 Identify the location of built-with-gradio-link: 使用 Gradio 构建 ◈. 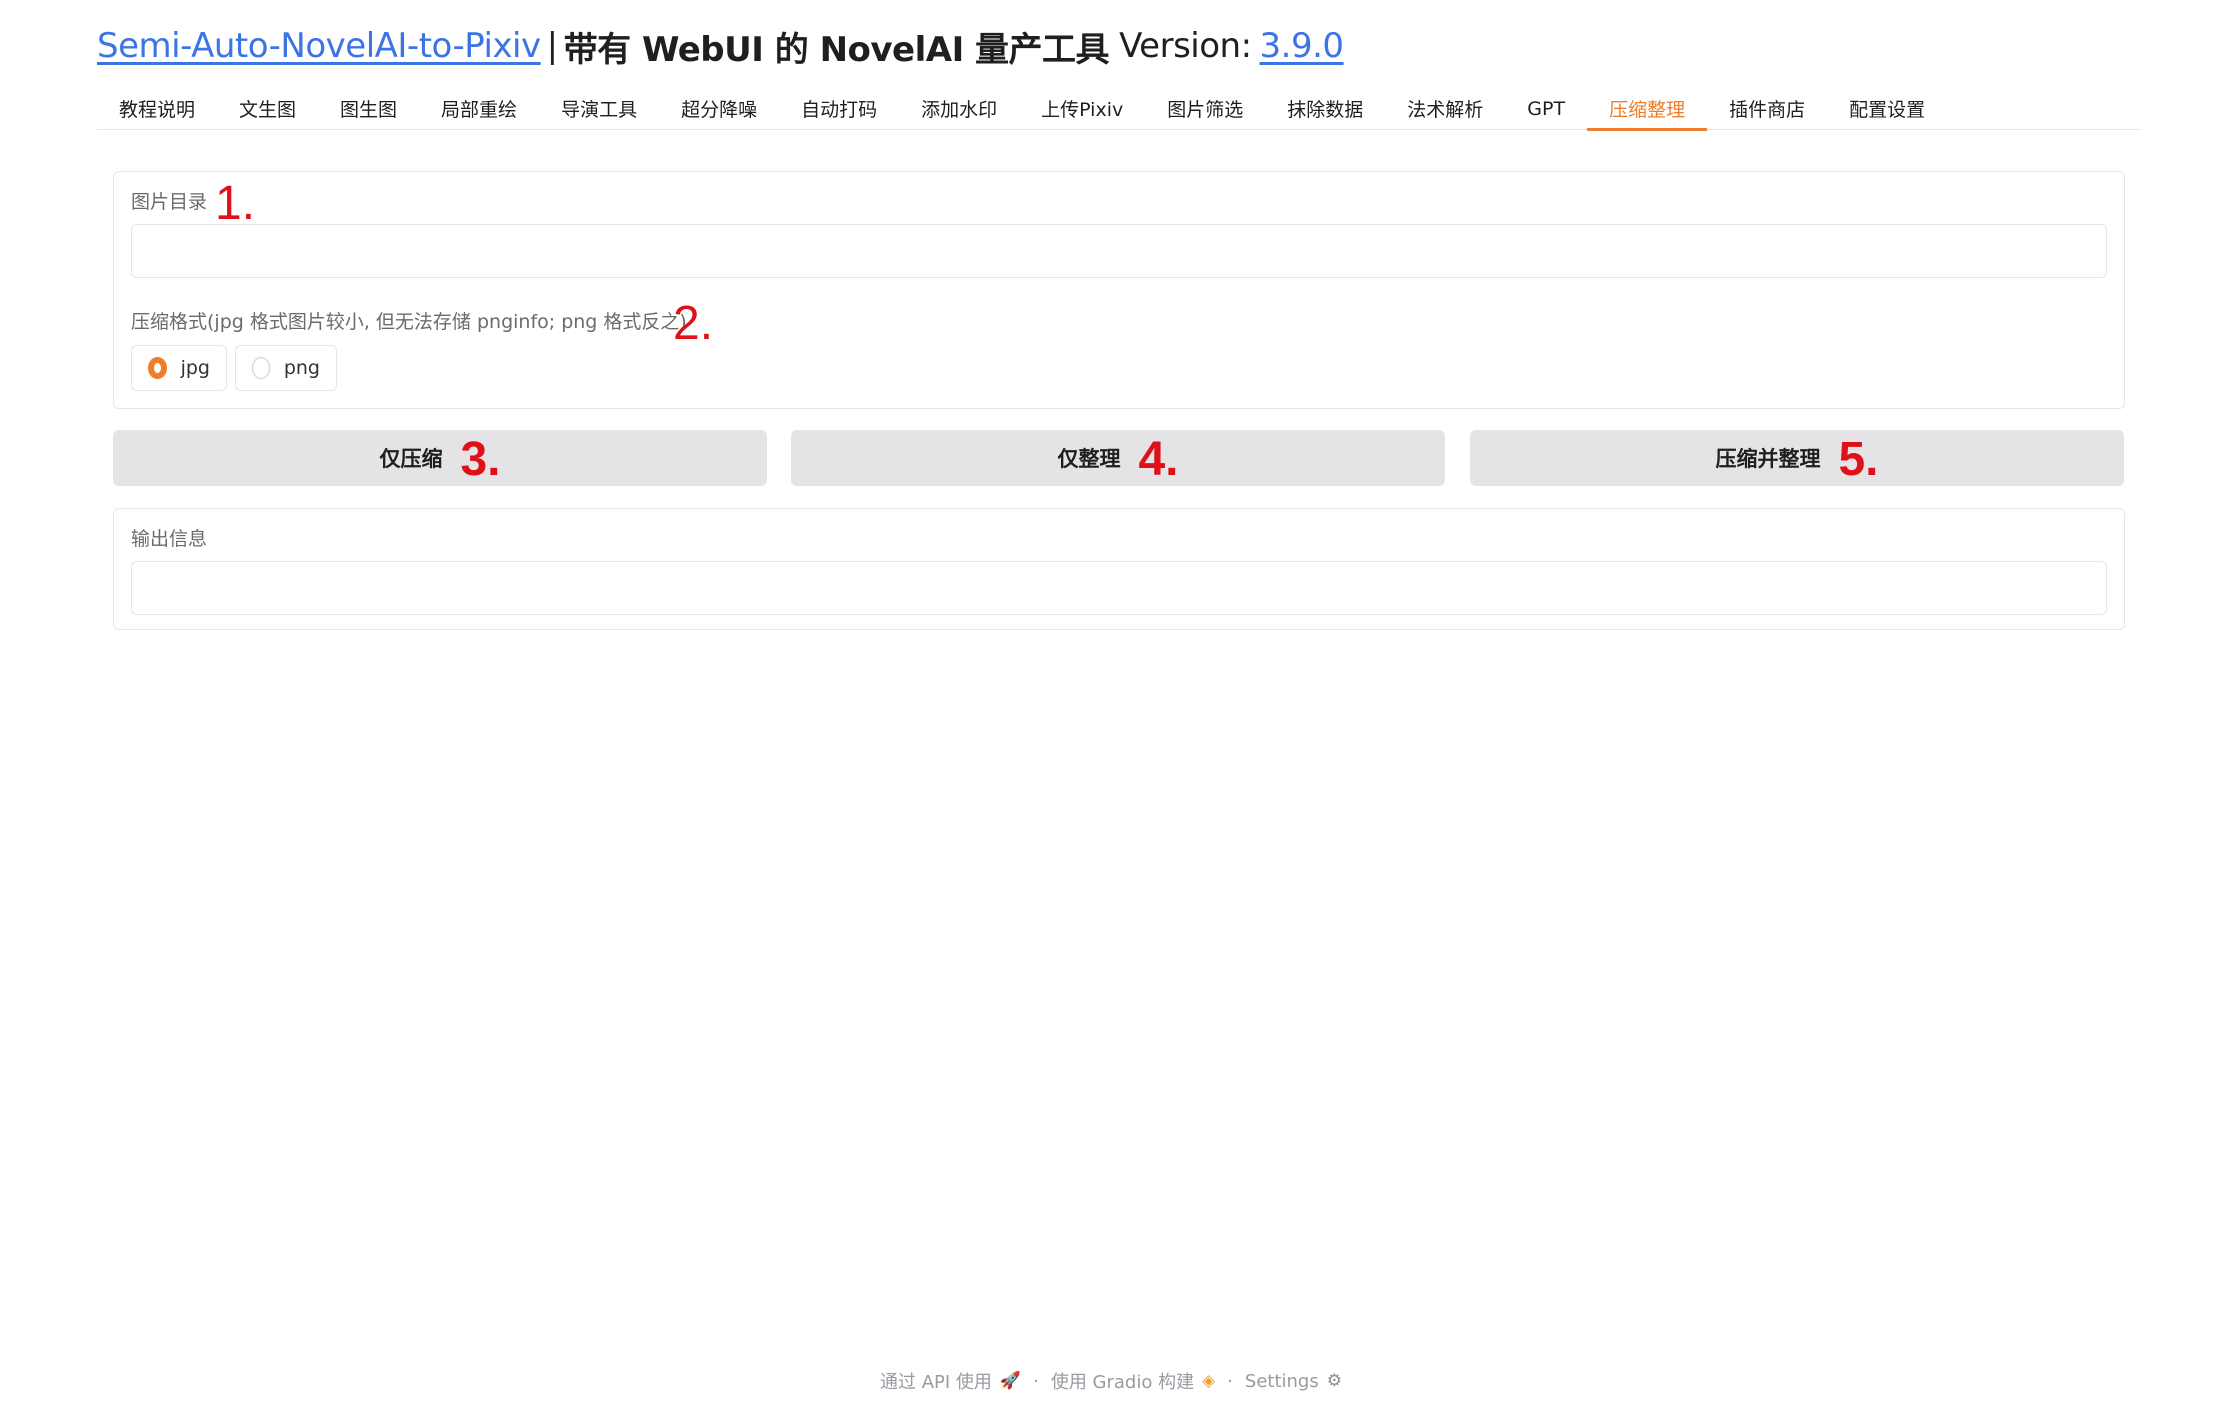
(1133, 1381).